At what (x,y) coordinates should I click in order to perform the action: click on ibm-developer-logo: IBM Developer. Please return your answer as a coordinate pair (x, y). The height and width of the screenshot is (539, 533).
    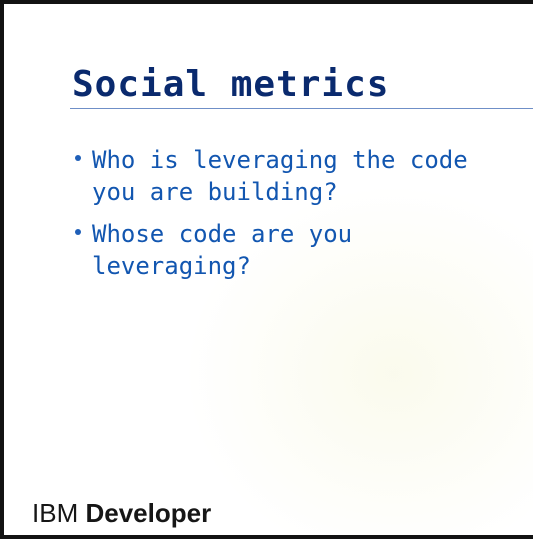
    Looking at the image, I should click on (121, 513).